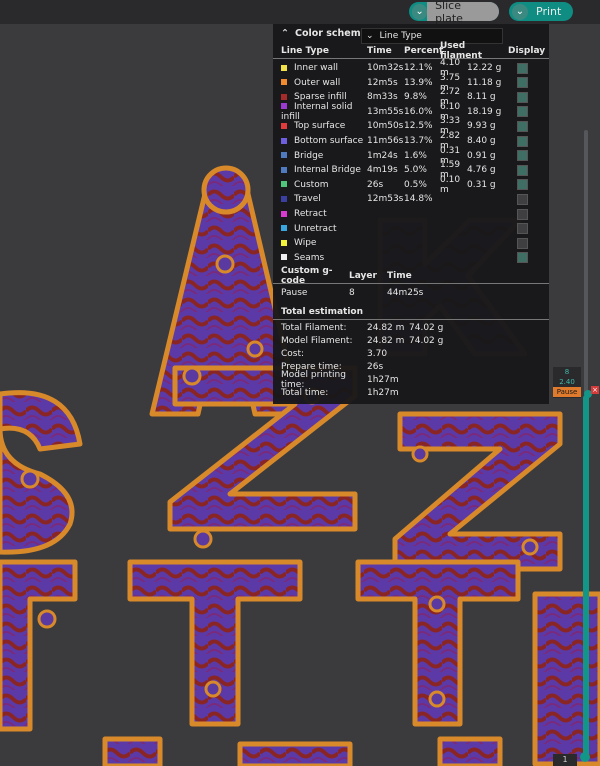 The height and width of the screenshot is (766, 600). What do you see at coordinates (226, 190) in the screenshot?
I see `letter-a-ring` at bounding box center [226, 190].